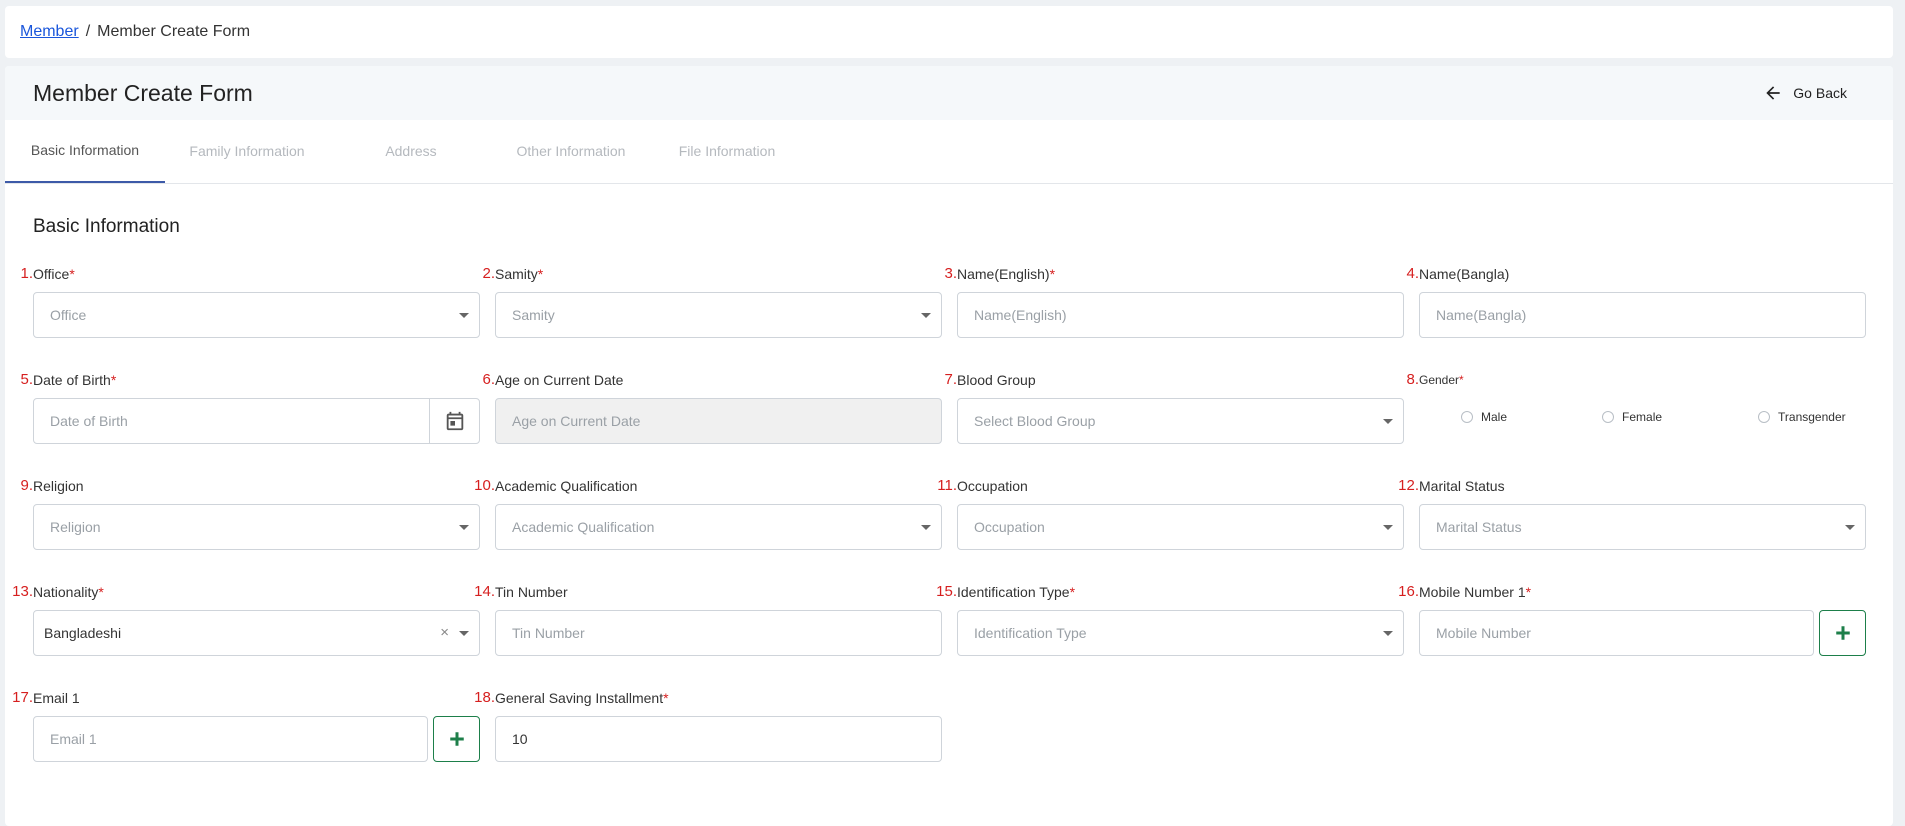  I want to click on date-of-birth-field: 5. Date of Birth* Date of Birth, so click(250, 407).